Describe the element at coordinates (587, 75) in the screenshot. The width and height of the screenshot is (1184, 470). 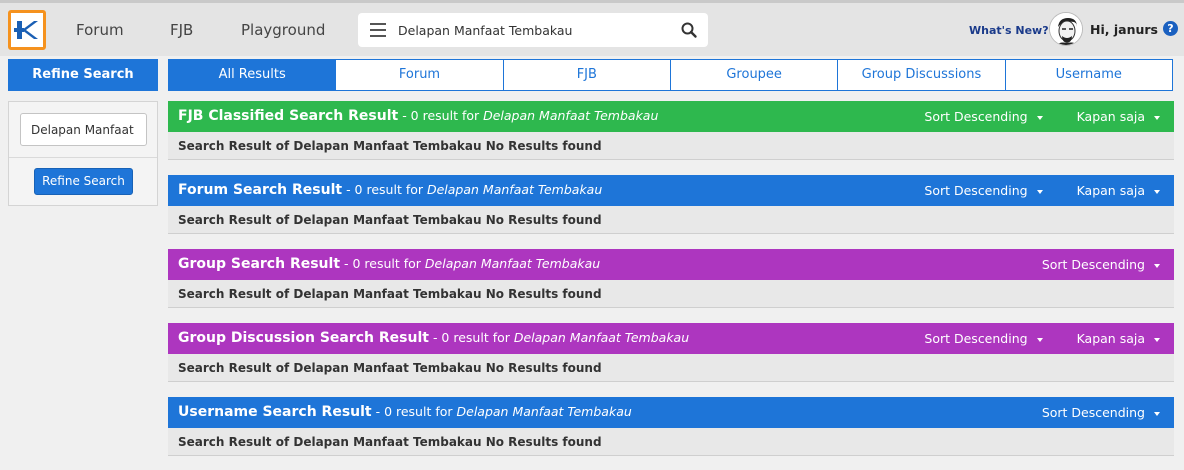
I see `tab-fjb: FJB` at that location.